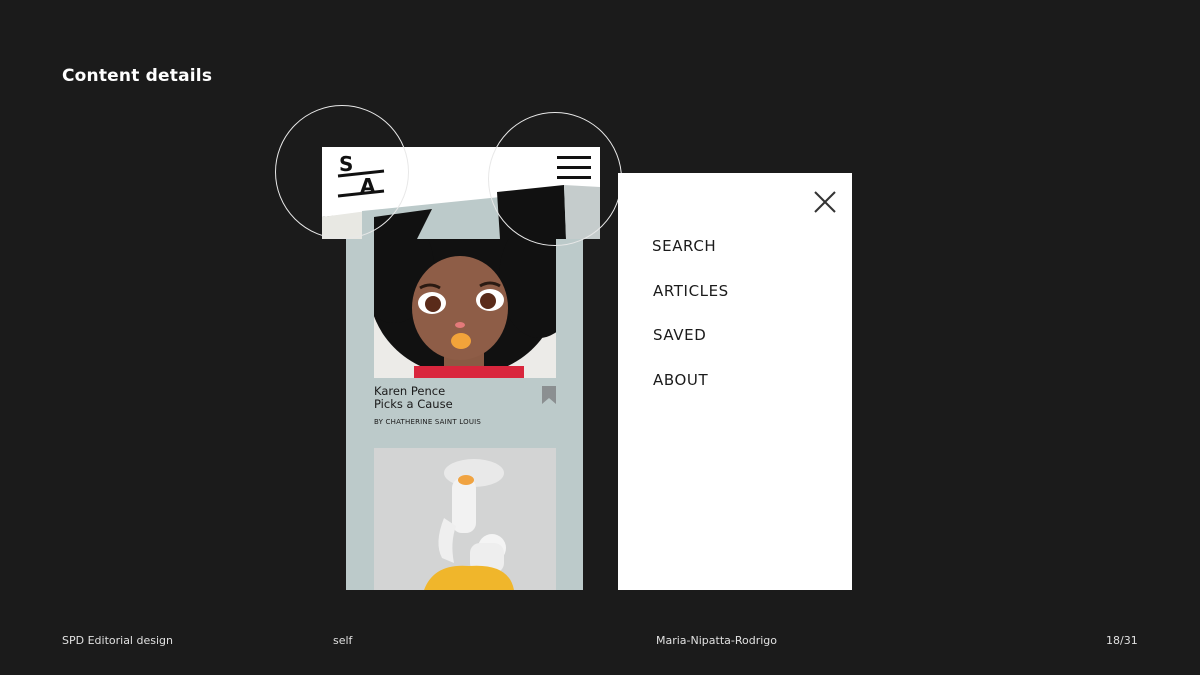 This screenshot has height=675, width=1200. Describe the element at coordinates (549, 395) in the screenshot. I see `bookmark-icon` at that location.